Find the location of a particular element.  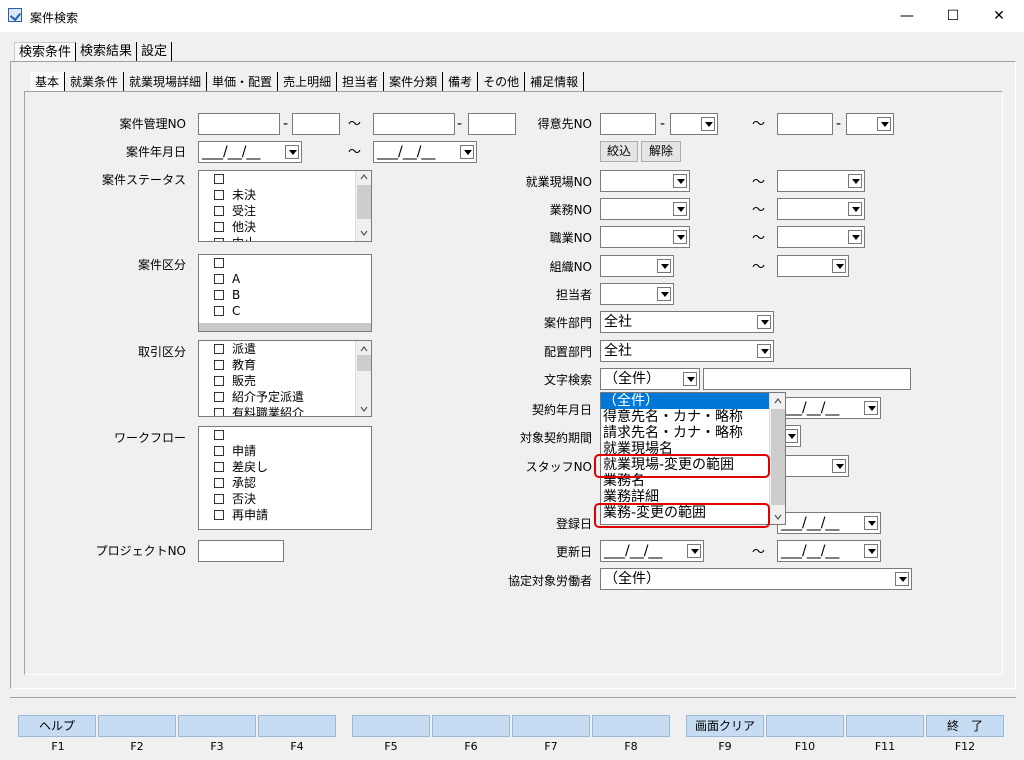

subtab-sales-details: 売上明細 is located at coordinates (308, 82).